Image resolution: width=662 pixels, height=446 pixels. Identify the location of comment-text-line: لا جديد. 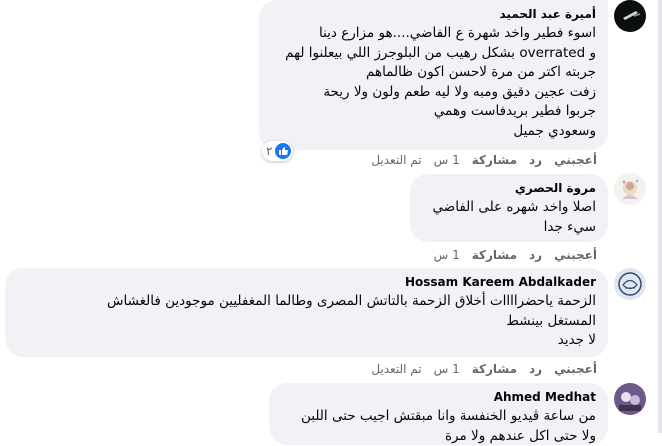
(306, 341).